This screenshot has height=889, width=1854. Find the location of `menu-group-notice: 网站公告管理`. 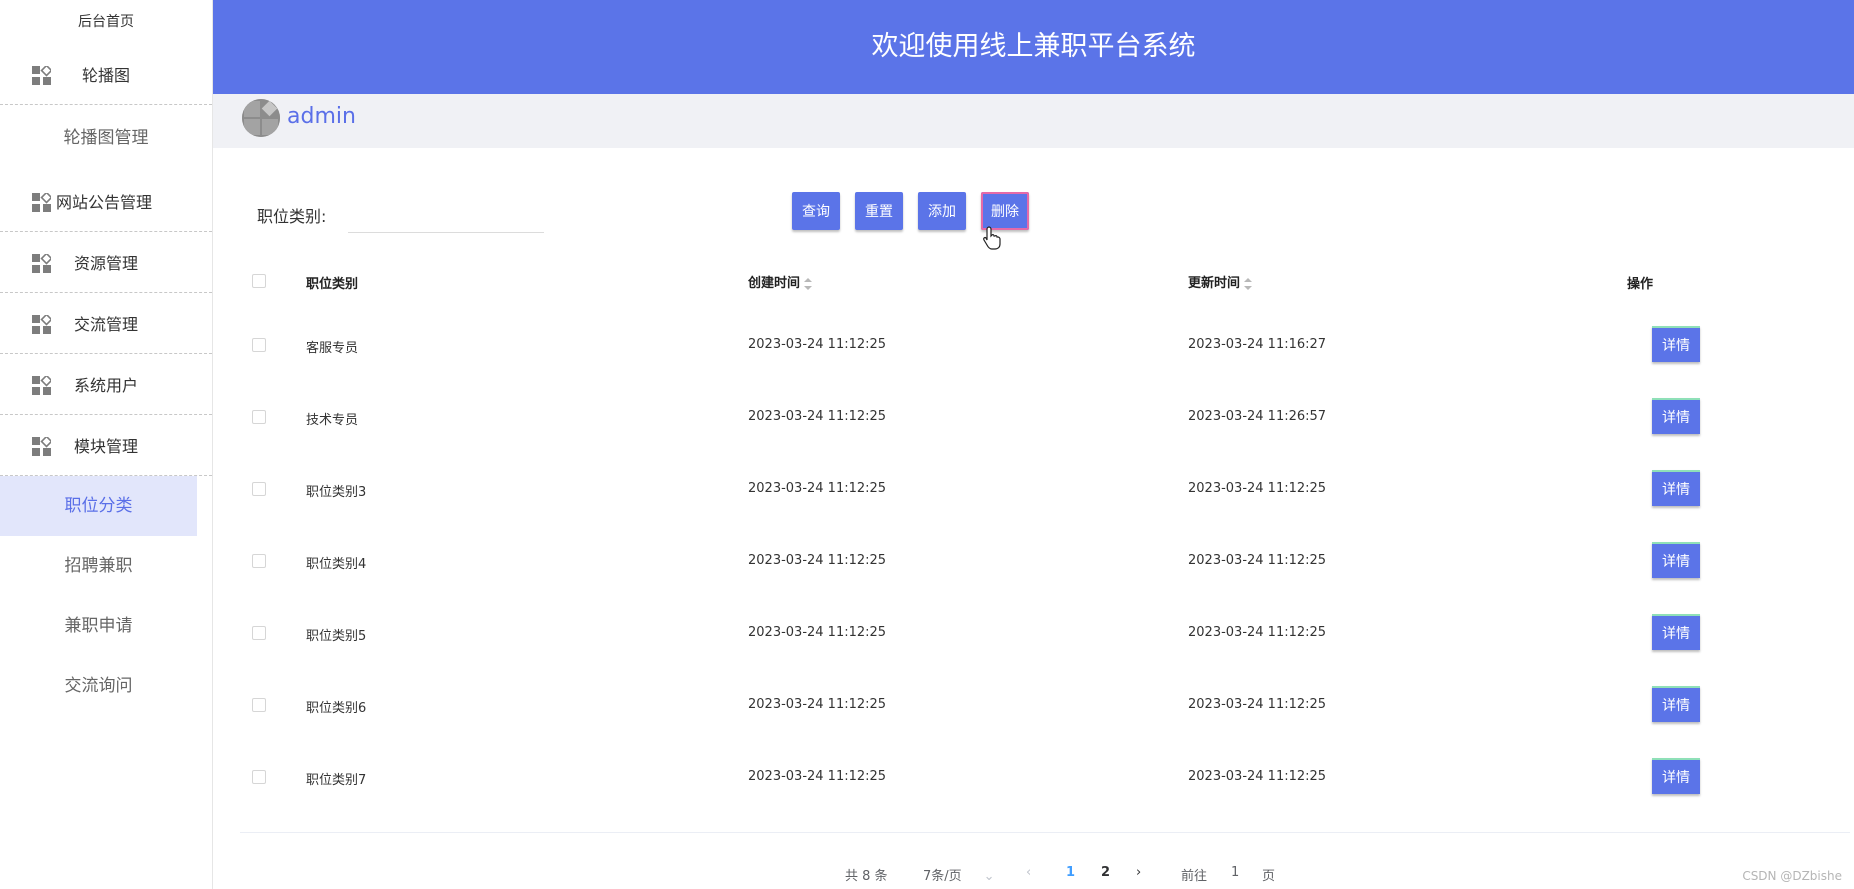

menu-group-notice: 网站公告管理 is located at coordinates (106, 201).